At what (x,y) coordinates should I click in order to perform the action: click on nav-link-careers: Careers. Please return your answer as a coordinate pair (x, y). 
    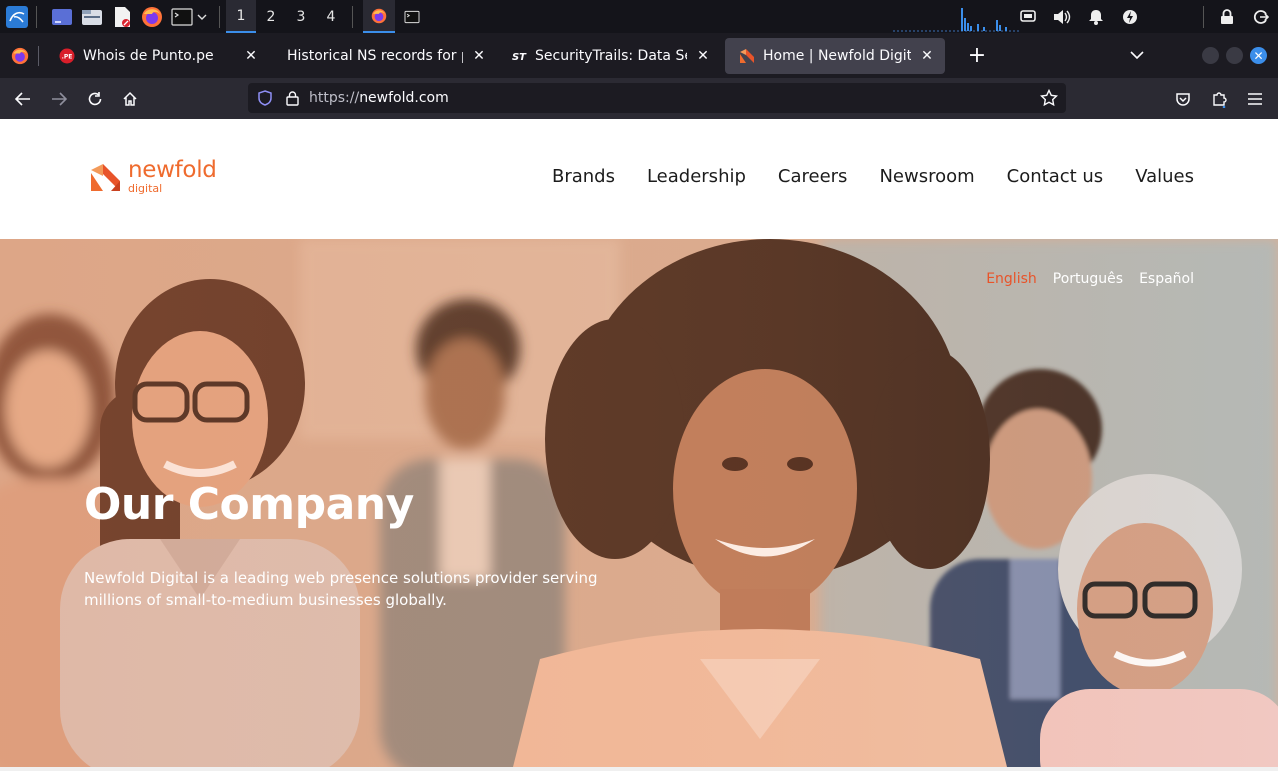
    Looking at the image, I should click on (813, 176).